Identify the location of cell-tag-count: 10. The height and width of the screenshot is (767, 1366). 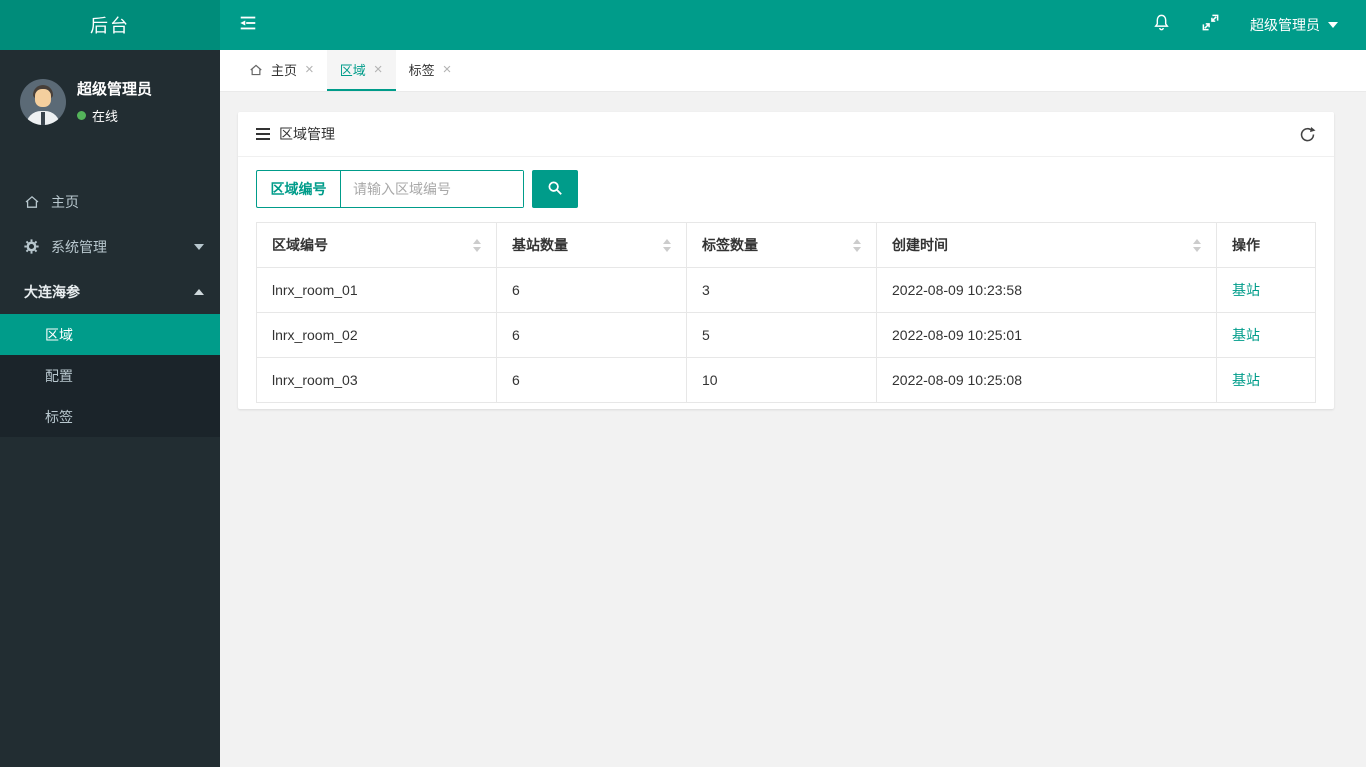
(781, 380).